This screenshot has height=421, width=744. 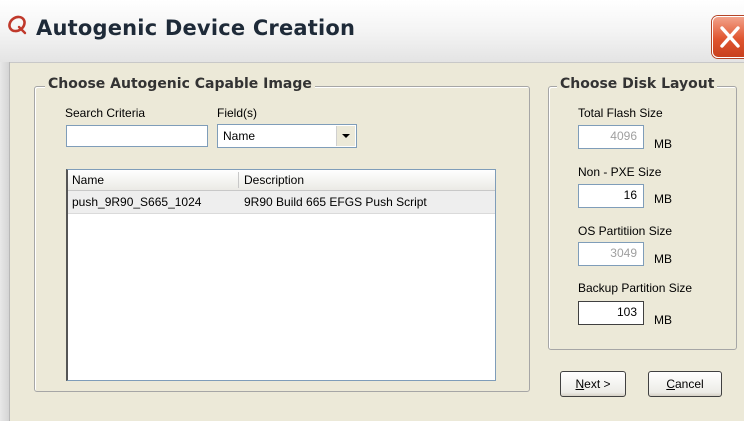 What do you see at coordinates (597, 384) in the screenshot?
I see `next-button-label: ext >` at bounding box center [597, 384].